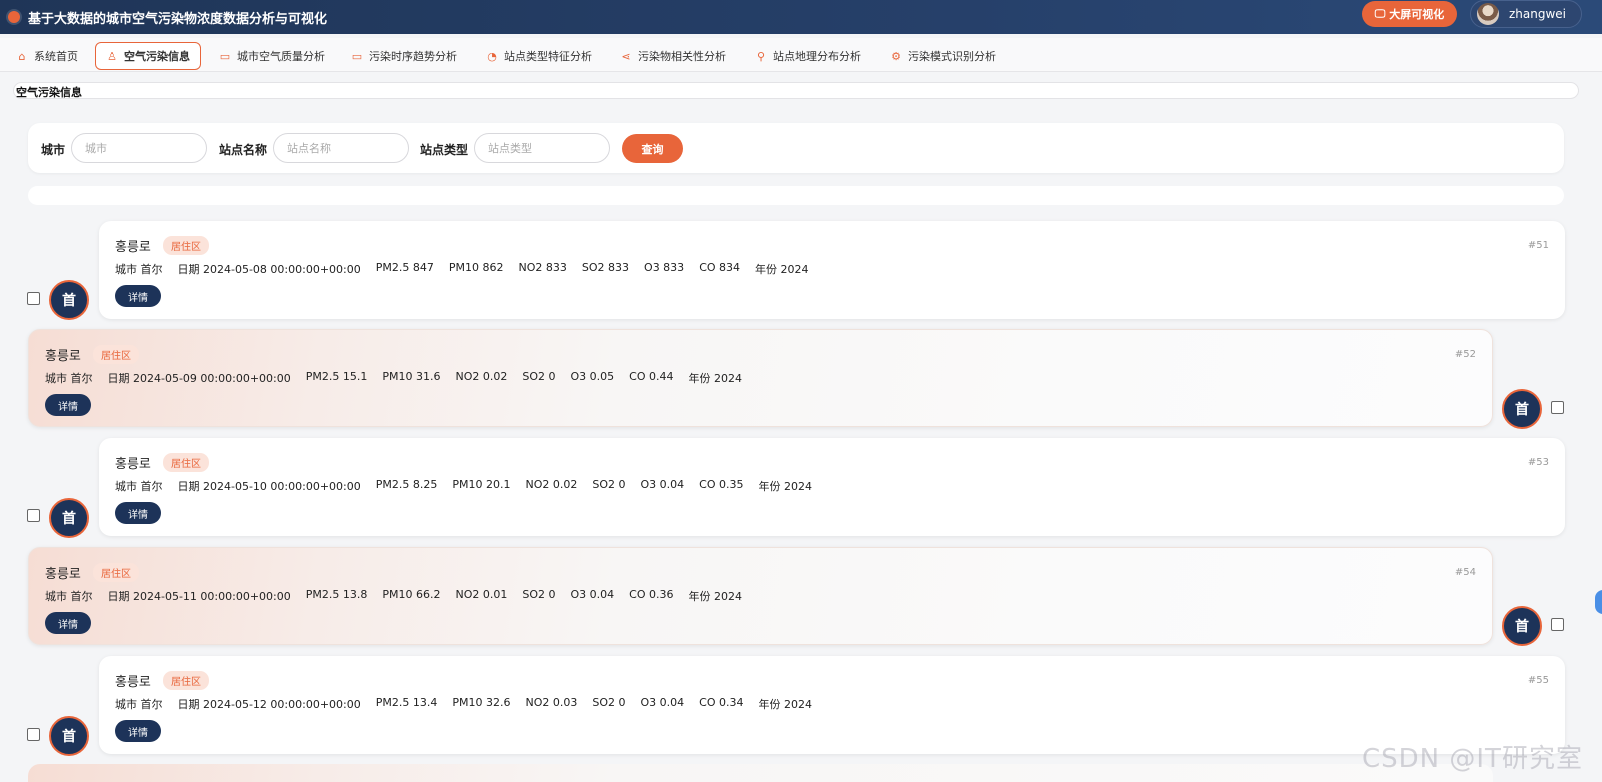 The height and width of the screenshot is (782, 1602). Describe the element at coordinates (481, 484) in the screenshot. I see `field-pm10: PM10 20.1` at that location.